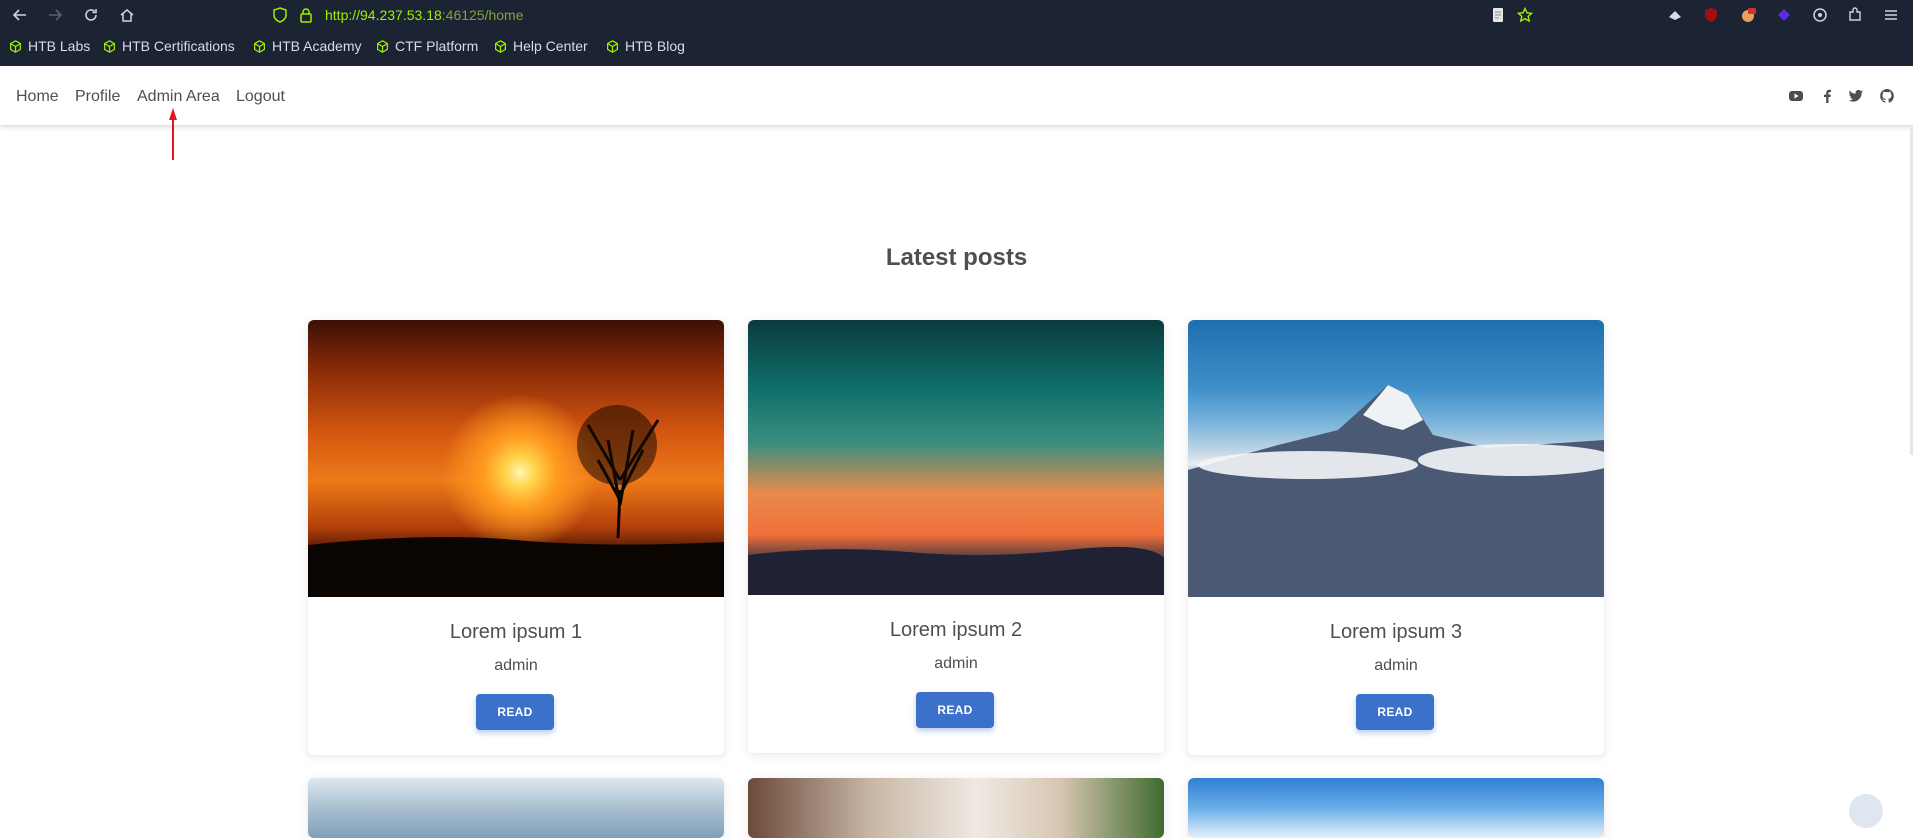 The image size is (1913, 838). Describe the element at coordinates (127, 15) in the screenshot. I see `home-icon` at that location.